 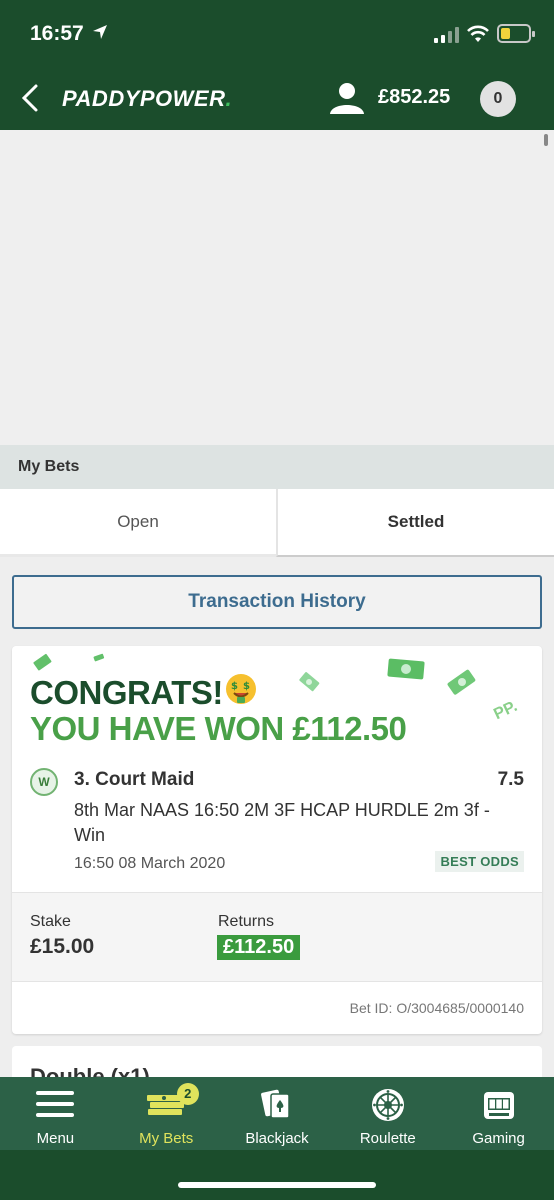 What do you see at coordinates (387, 1105) in the screenshot?
I see `roulette-wheel-icon` at bounding box center [387, 1105].